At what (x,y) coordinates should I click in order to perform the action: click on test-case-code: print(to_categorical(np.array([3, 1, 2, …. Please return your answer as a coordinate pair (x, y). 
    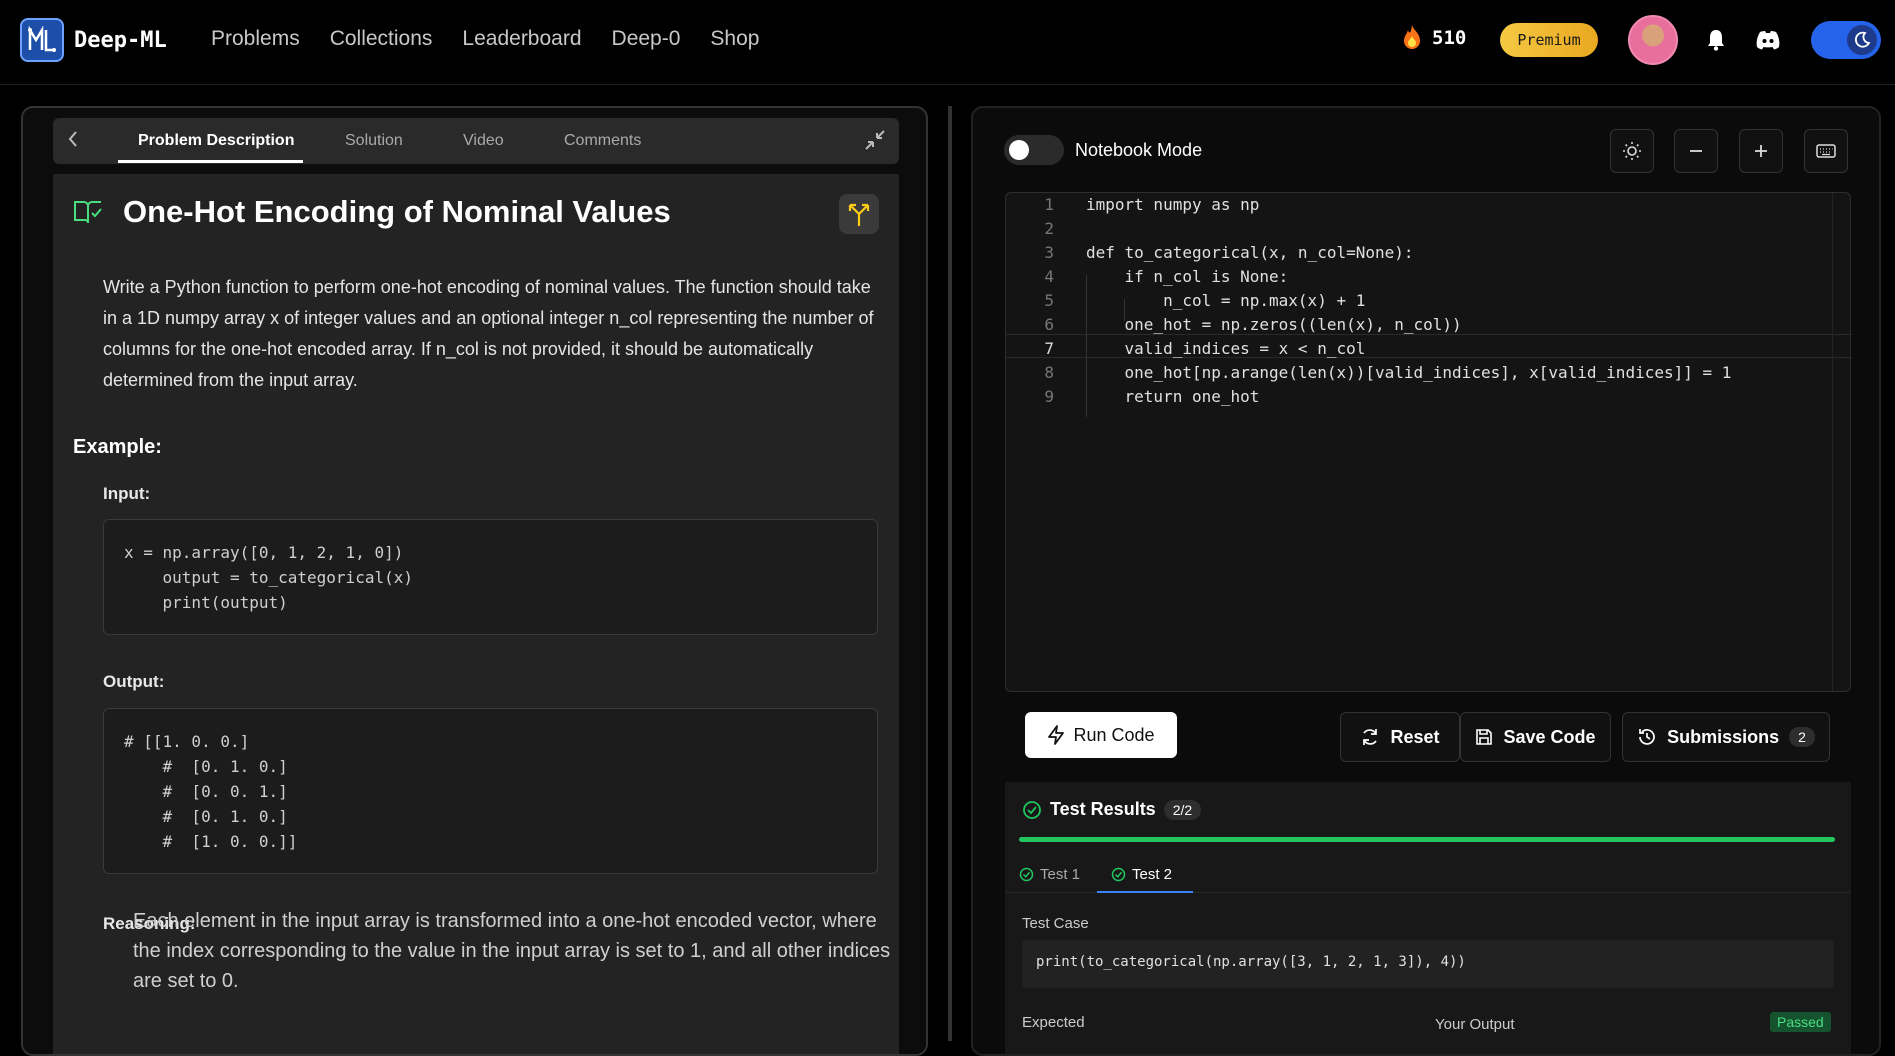
    Looking at the image, I should click on (1428, 964).